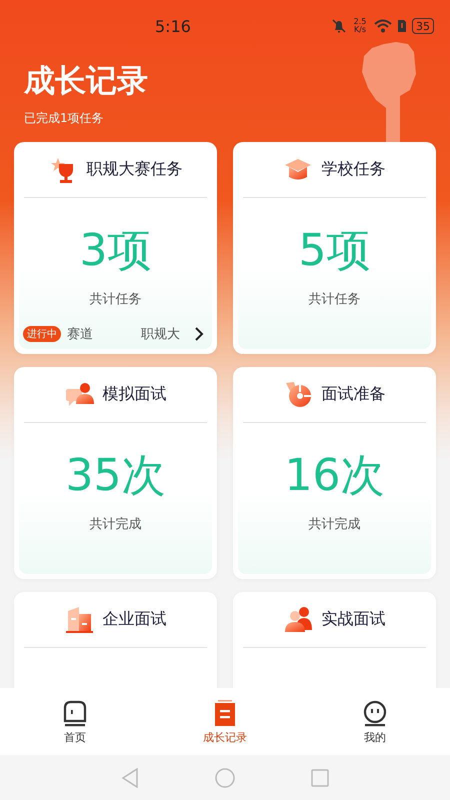 The height and width of the screenshot is (800, 450). Describe the element at coordinates (134, 169) in the screenshot. I see `card-title: 职规大赛任务` at that location.